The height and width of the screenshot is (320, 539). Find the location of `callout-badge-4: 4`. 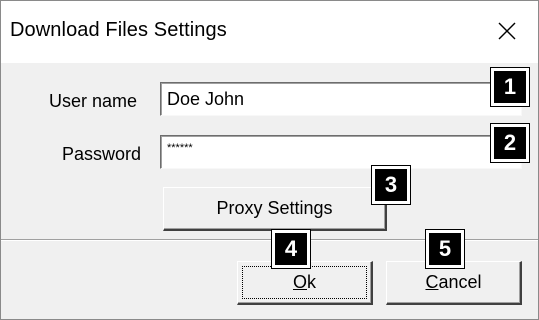

callout-badge-4: 4 is located at coordinates (291, 249).